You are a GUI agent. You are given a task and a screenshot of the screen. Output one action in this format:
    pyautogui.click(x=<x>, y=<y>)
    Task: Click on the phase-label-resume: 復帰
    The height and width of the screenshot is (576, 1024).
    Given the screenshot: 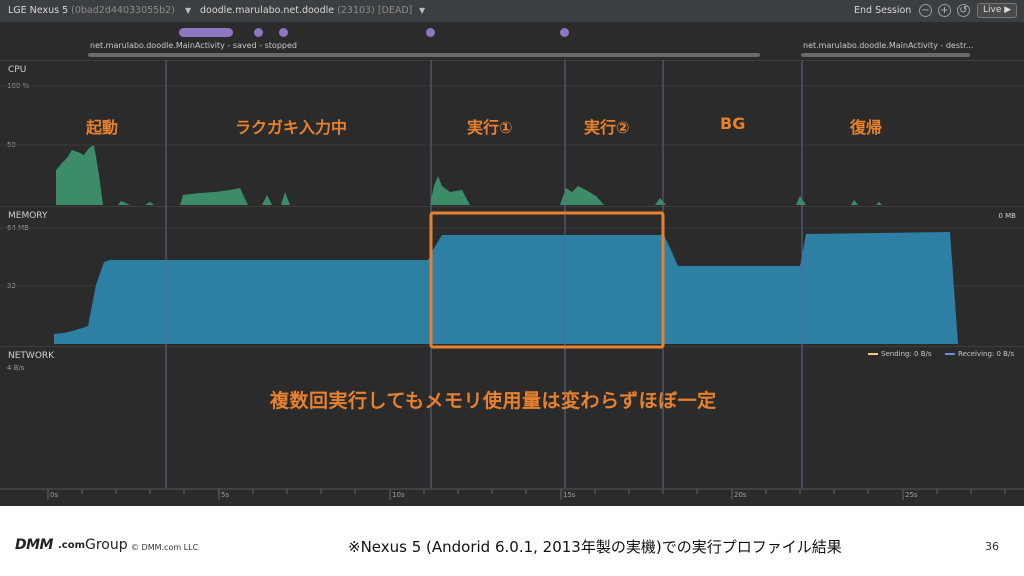 What is the action you would take?
    pyautogui.click(x=866, y=127)
    